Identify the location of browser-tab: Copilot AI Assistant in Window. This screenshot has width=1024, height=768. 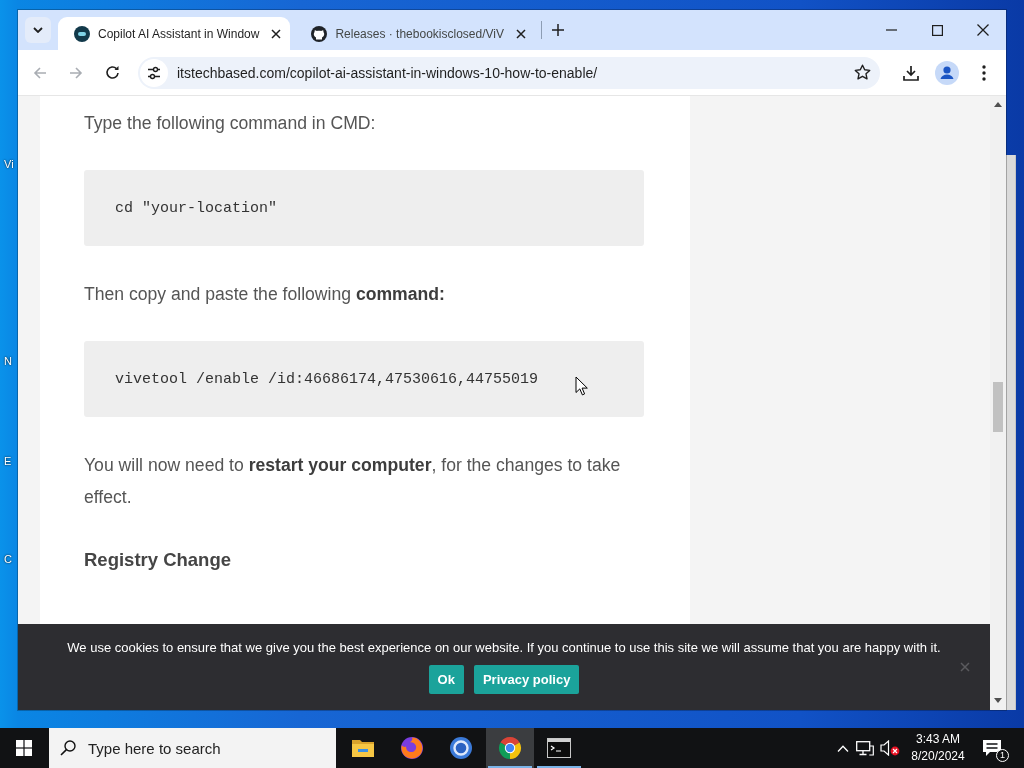
(174, 33).